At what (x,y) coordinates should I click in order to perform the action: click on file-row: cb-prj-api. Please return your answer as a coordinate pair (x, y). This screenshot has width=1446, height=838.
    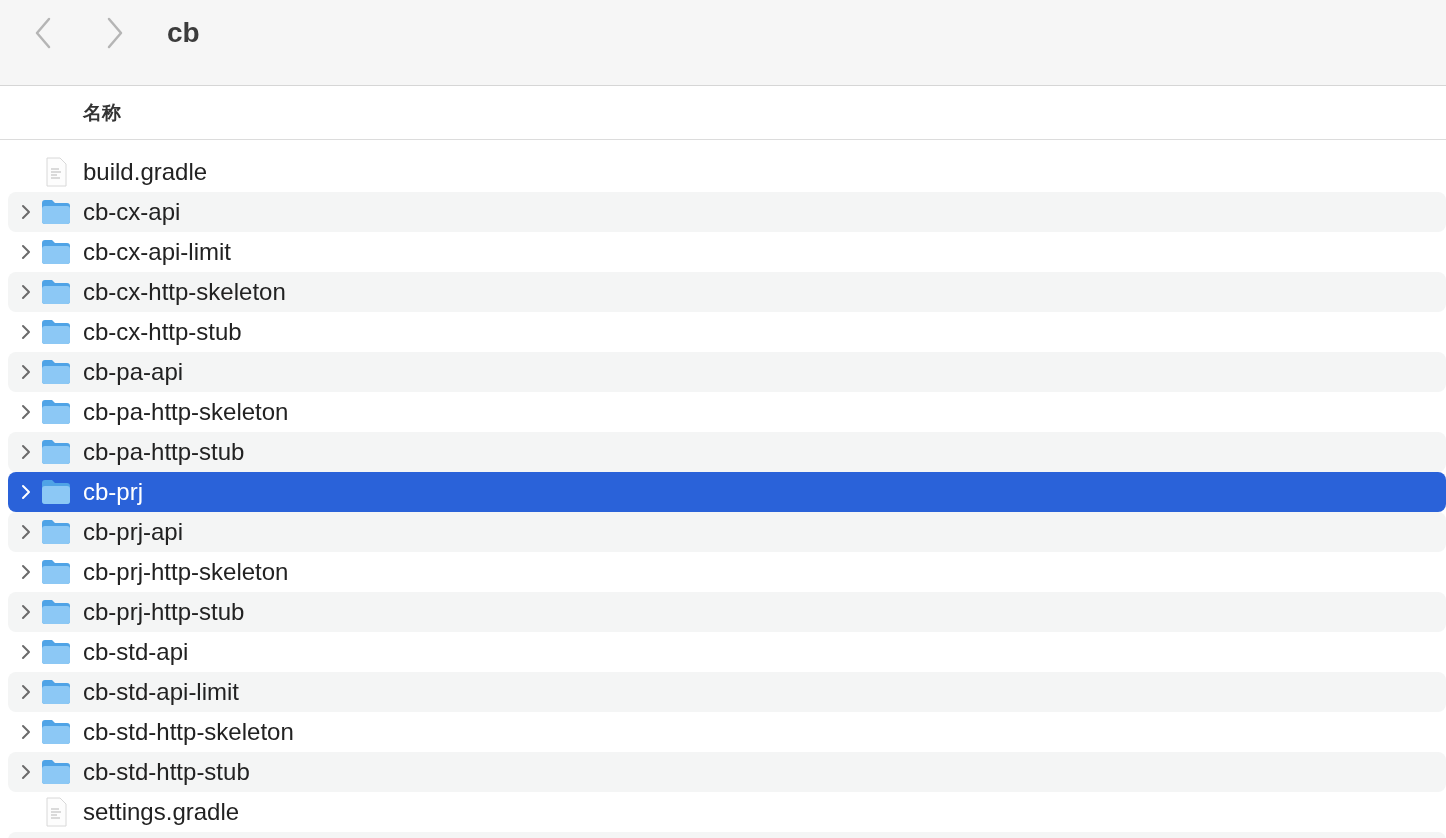
    Looking at the image, I should click on (727, 532).